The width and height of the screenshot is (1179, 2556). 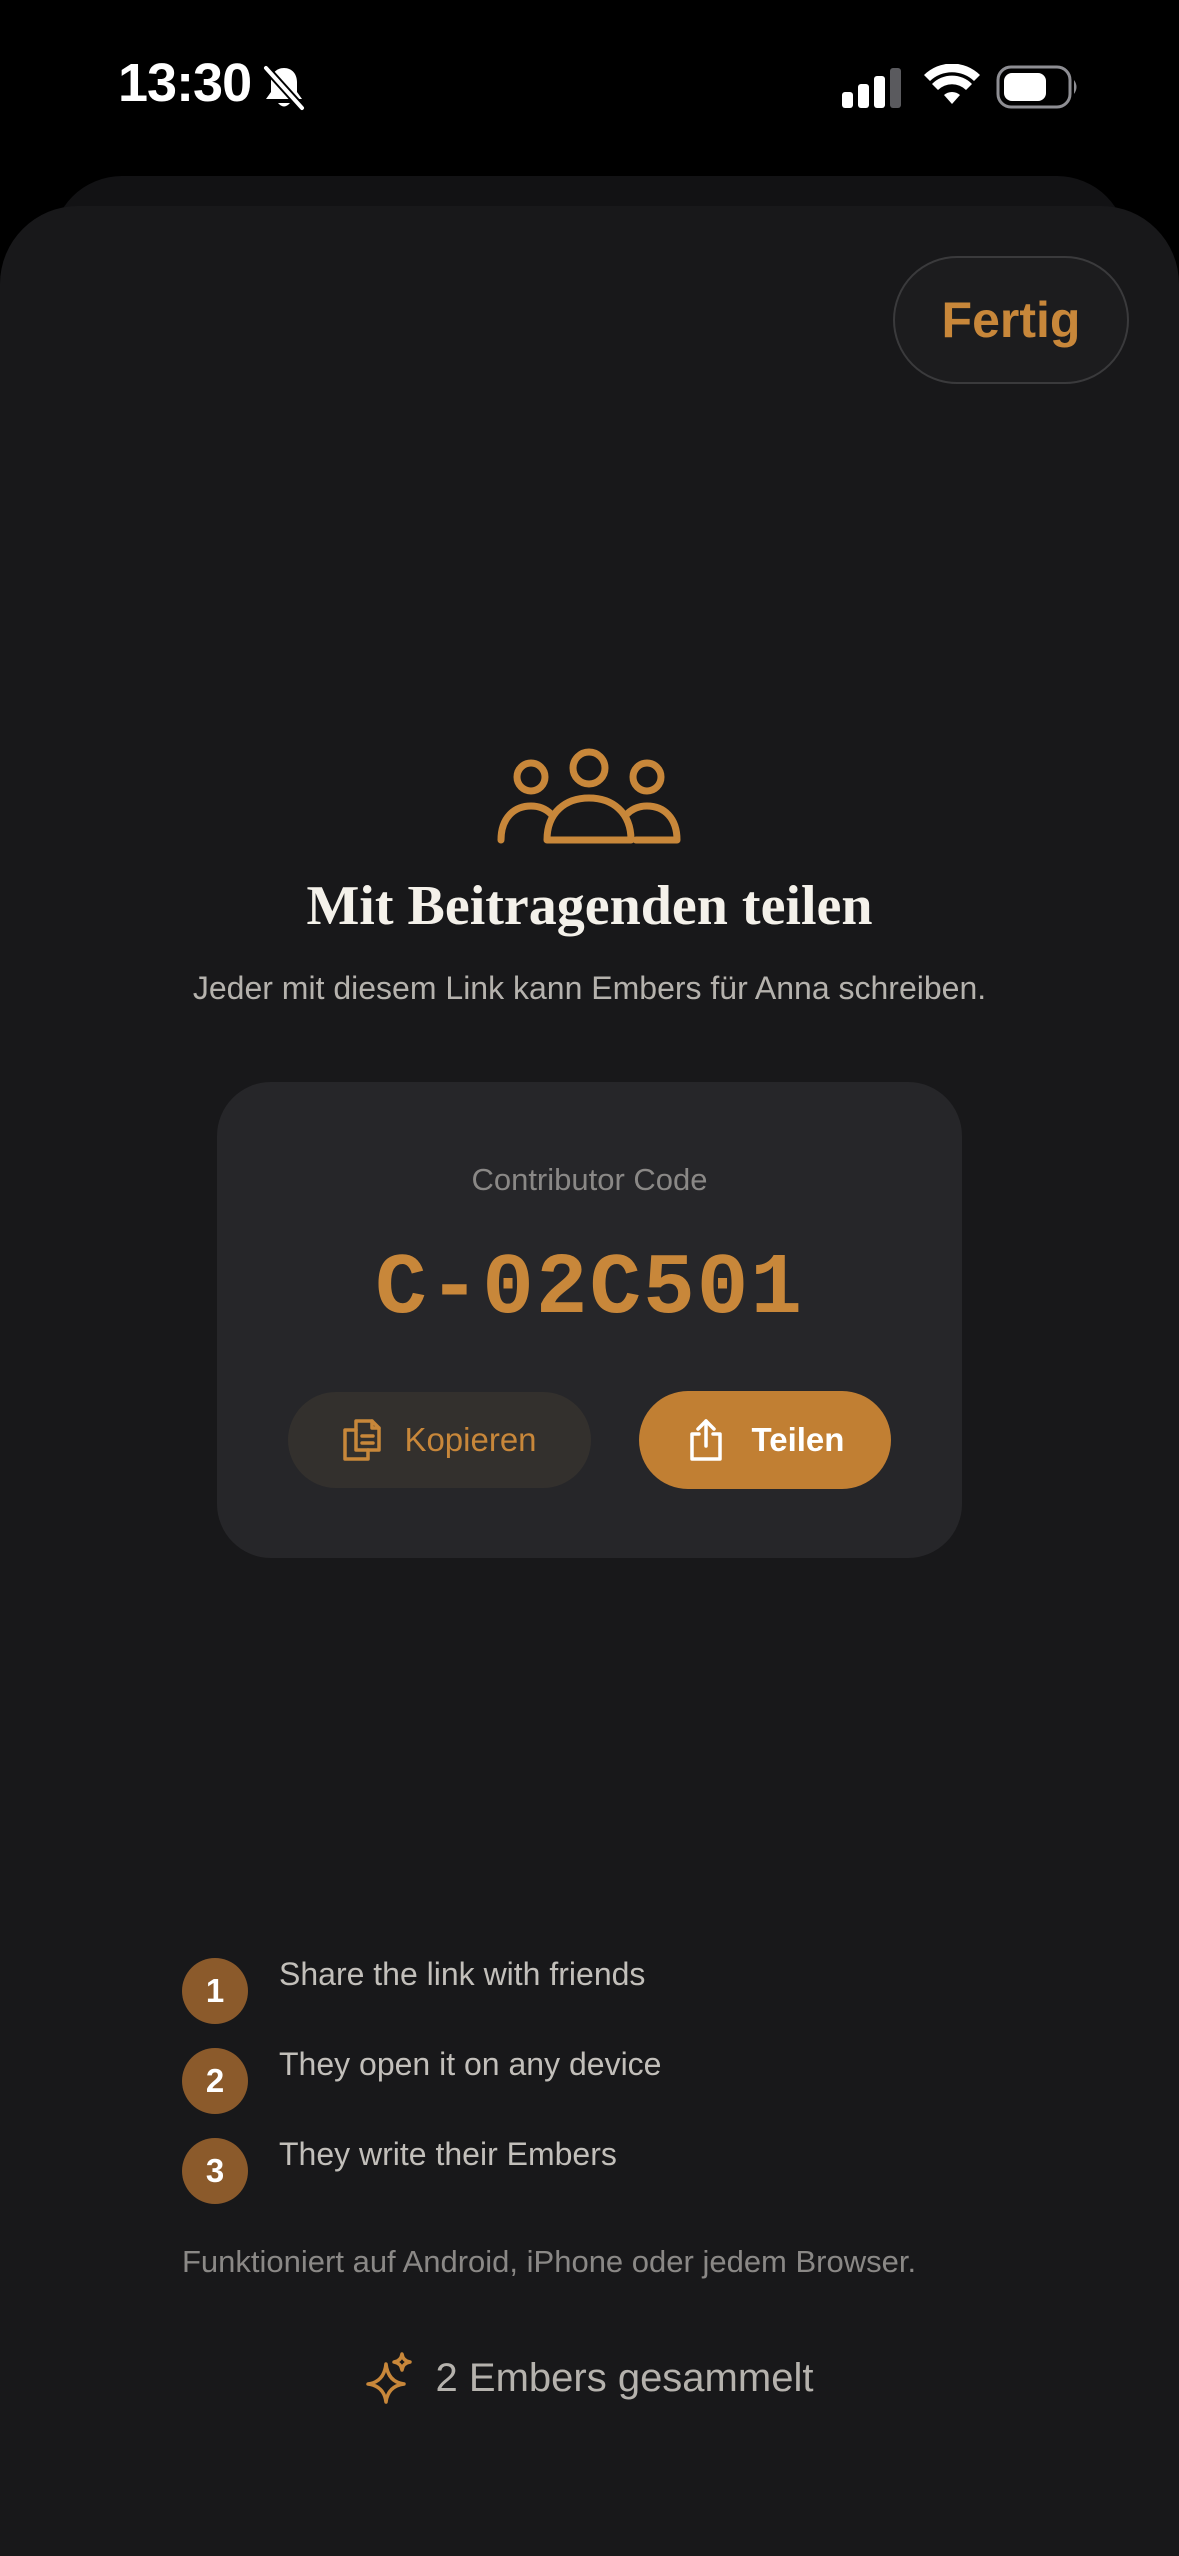 I want to click on bell-slash-icon, so click(x=284, y=88).